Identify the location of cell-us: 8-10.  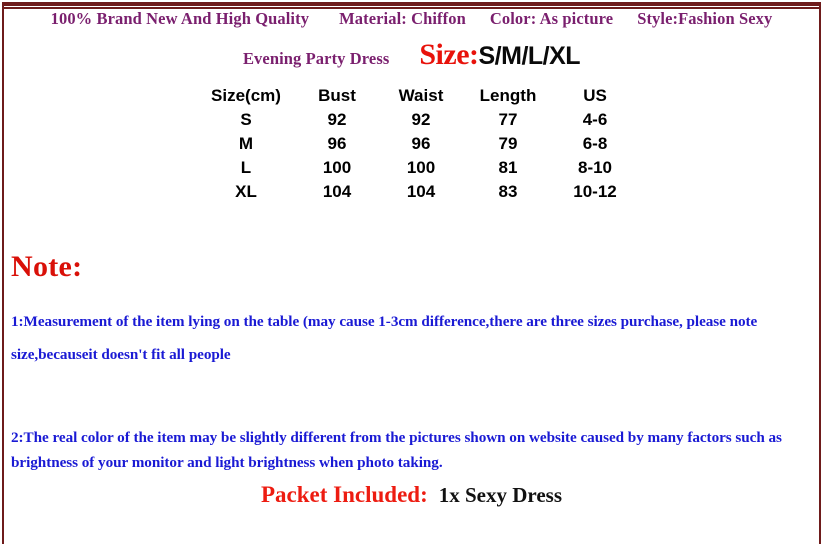
(595, 167).